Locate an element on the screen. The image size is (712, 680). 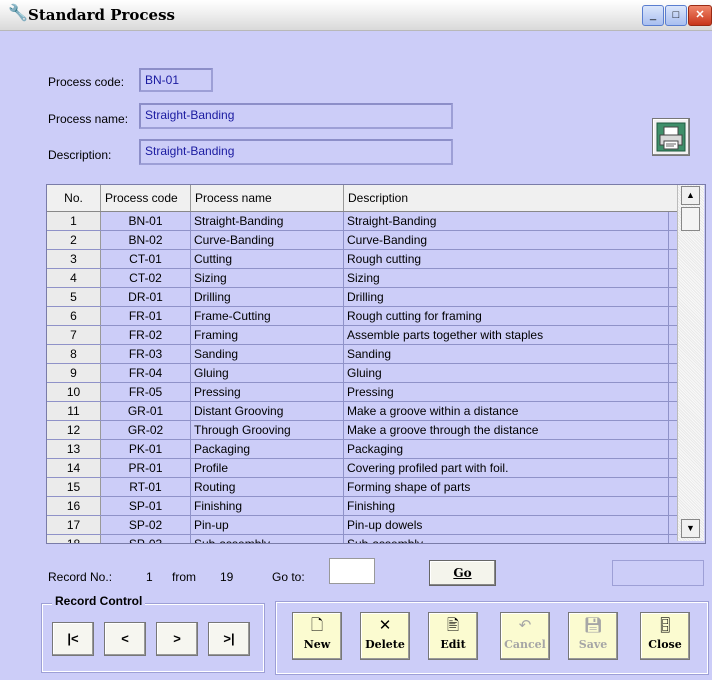
table-row: 15 RT-01 Routing Forming shape of parts is located at coordinates (367, 487).